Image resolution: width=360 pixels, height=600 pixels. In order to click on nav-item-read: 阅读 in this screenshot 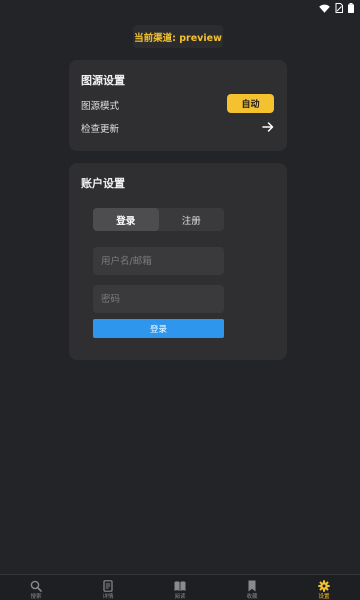, I will do `click(180, 587)`.